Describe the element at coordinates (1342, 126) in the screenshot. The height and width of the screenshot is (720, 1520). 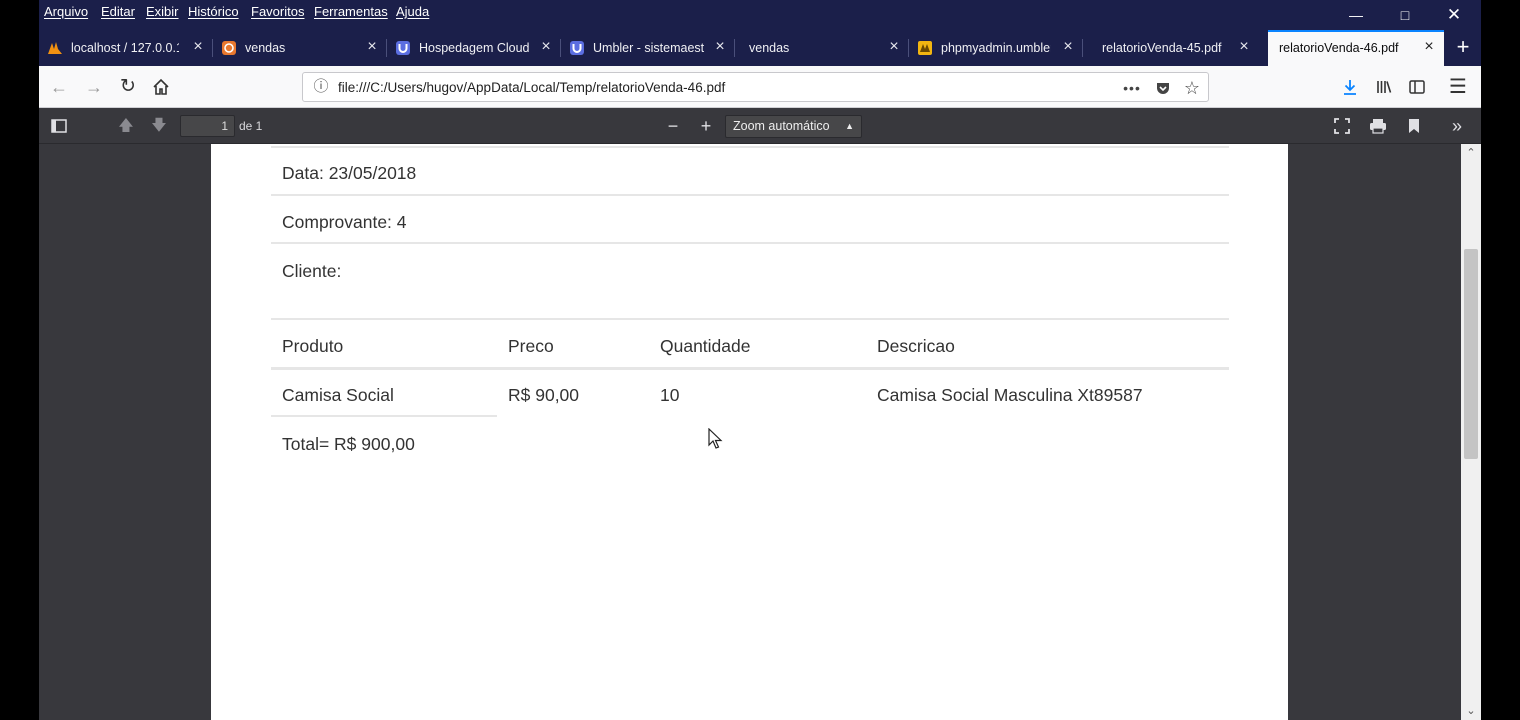
I see `presentation-mode-icon` at that location.